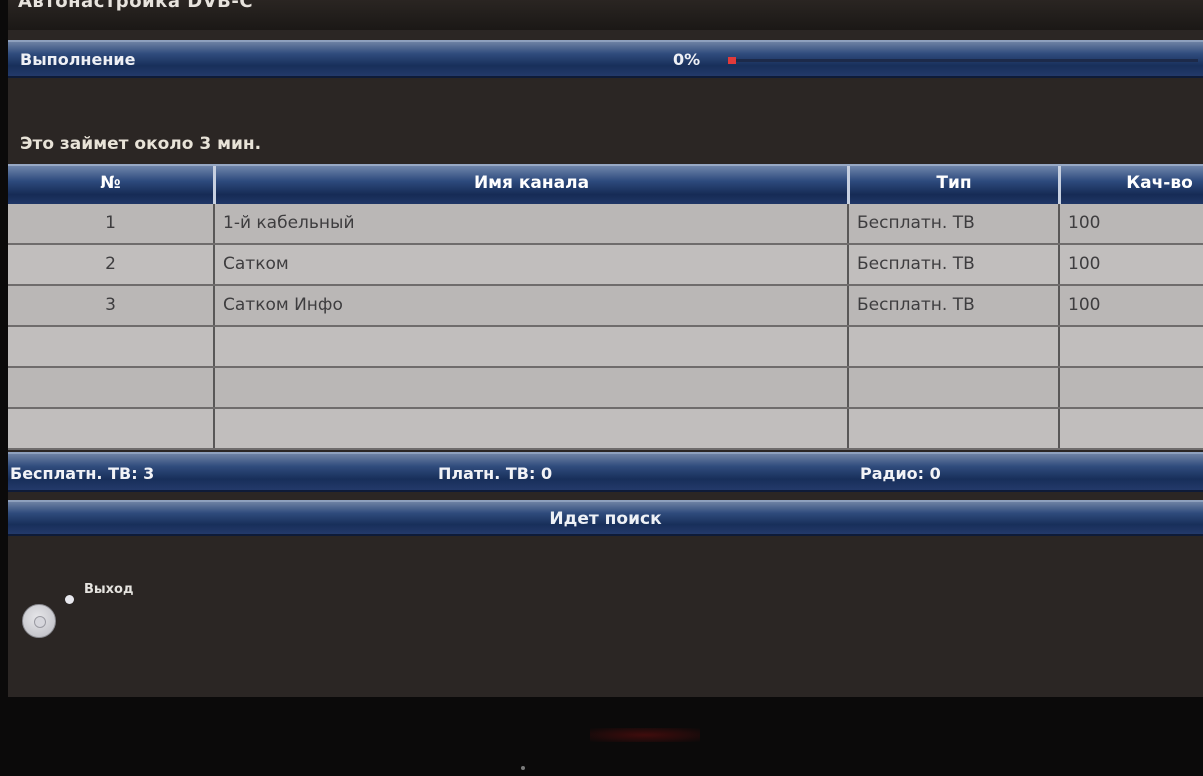  What do you see at coordinates (645, 735) in the screenshot?
I see `tv-bezel-logo-glow` at bounding box center [645, 735].